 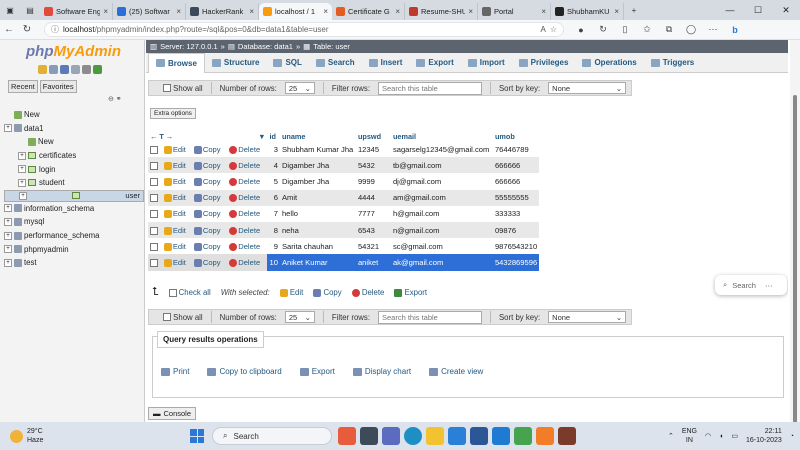 What do you see at coordinates (634, 10) in the screenshot?
I see `new-tab-button: +` at bounding box center [634, 10].